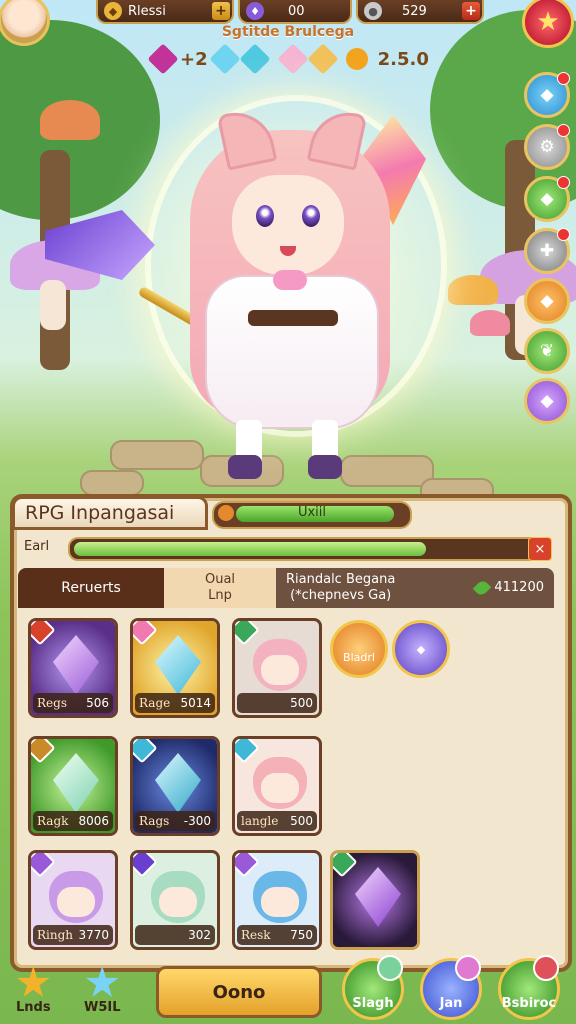 Image resolution: width=576 pixels, height=1024 pixels. Describe the element at coordinates (288, 225) in the screenshot. I see `character-face` at that location.